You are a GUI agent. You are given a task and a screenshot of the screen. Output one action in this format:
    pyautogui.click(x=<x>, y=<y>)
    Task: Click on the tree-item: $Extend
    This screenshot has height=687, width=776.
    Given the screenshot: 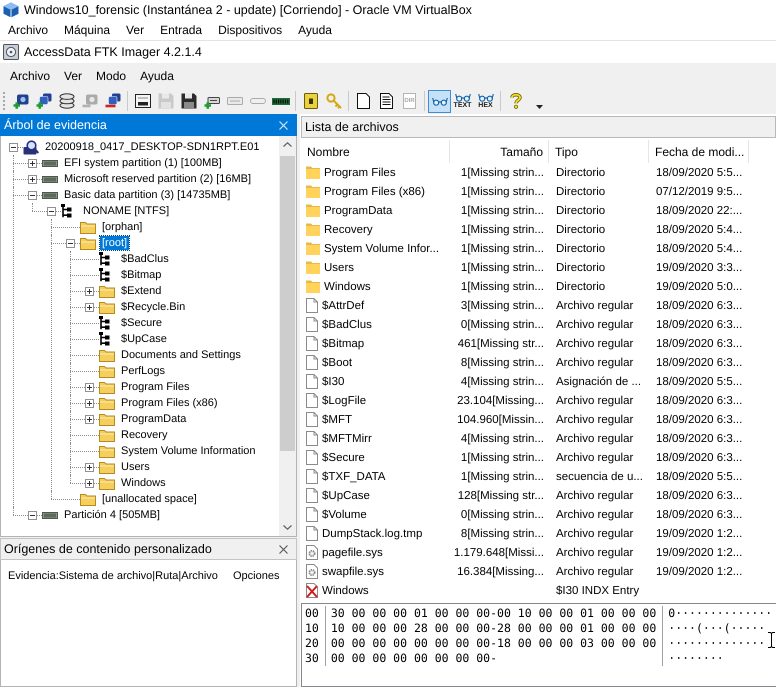 What is the action you would take?
    pyautogui.click(x=141, y=291)
    